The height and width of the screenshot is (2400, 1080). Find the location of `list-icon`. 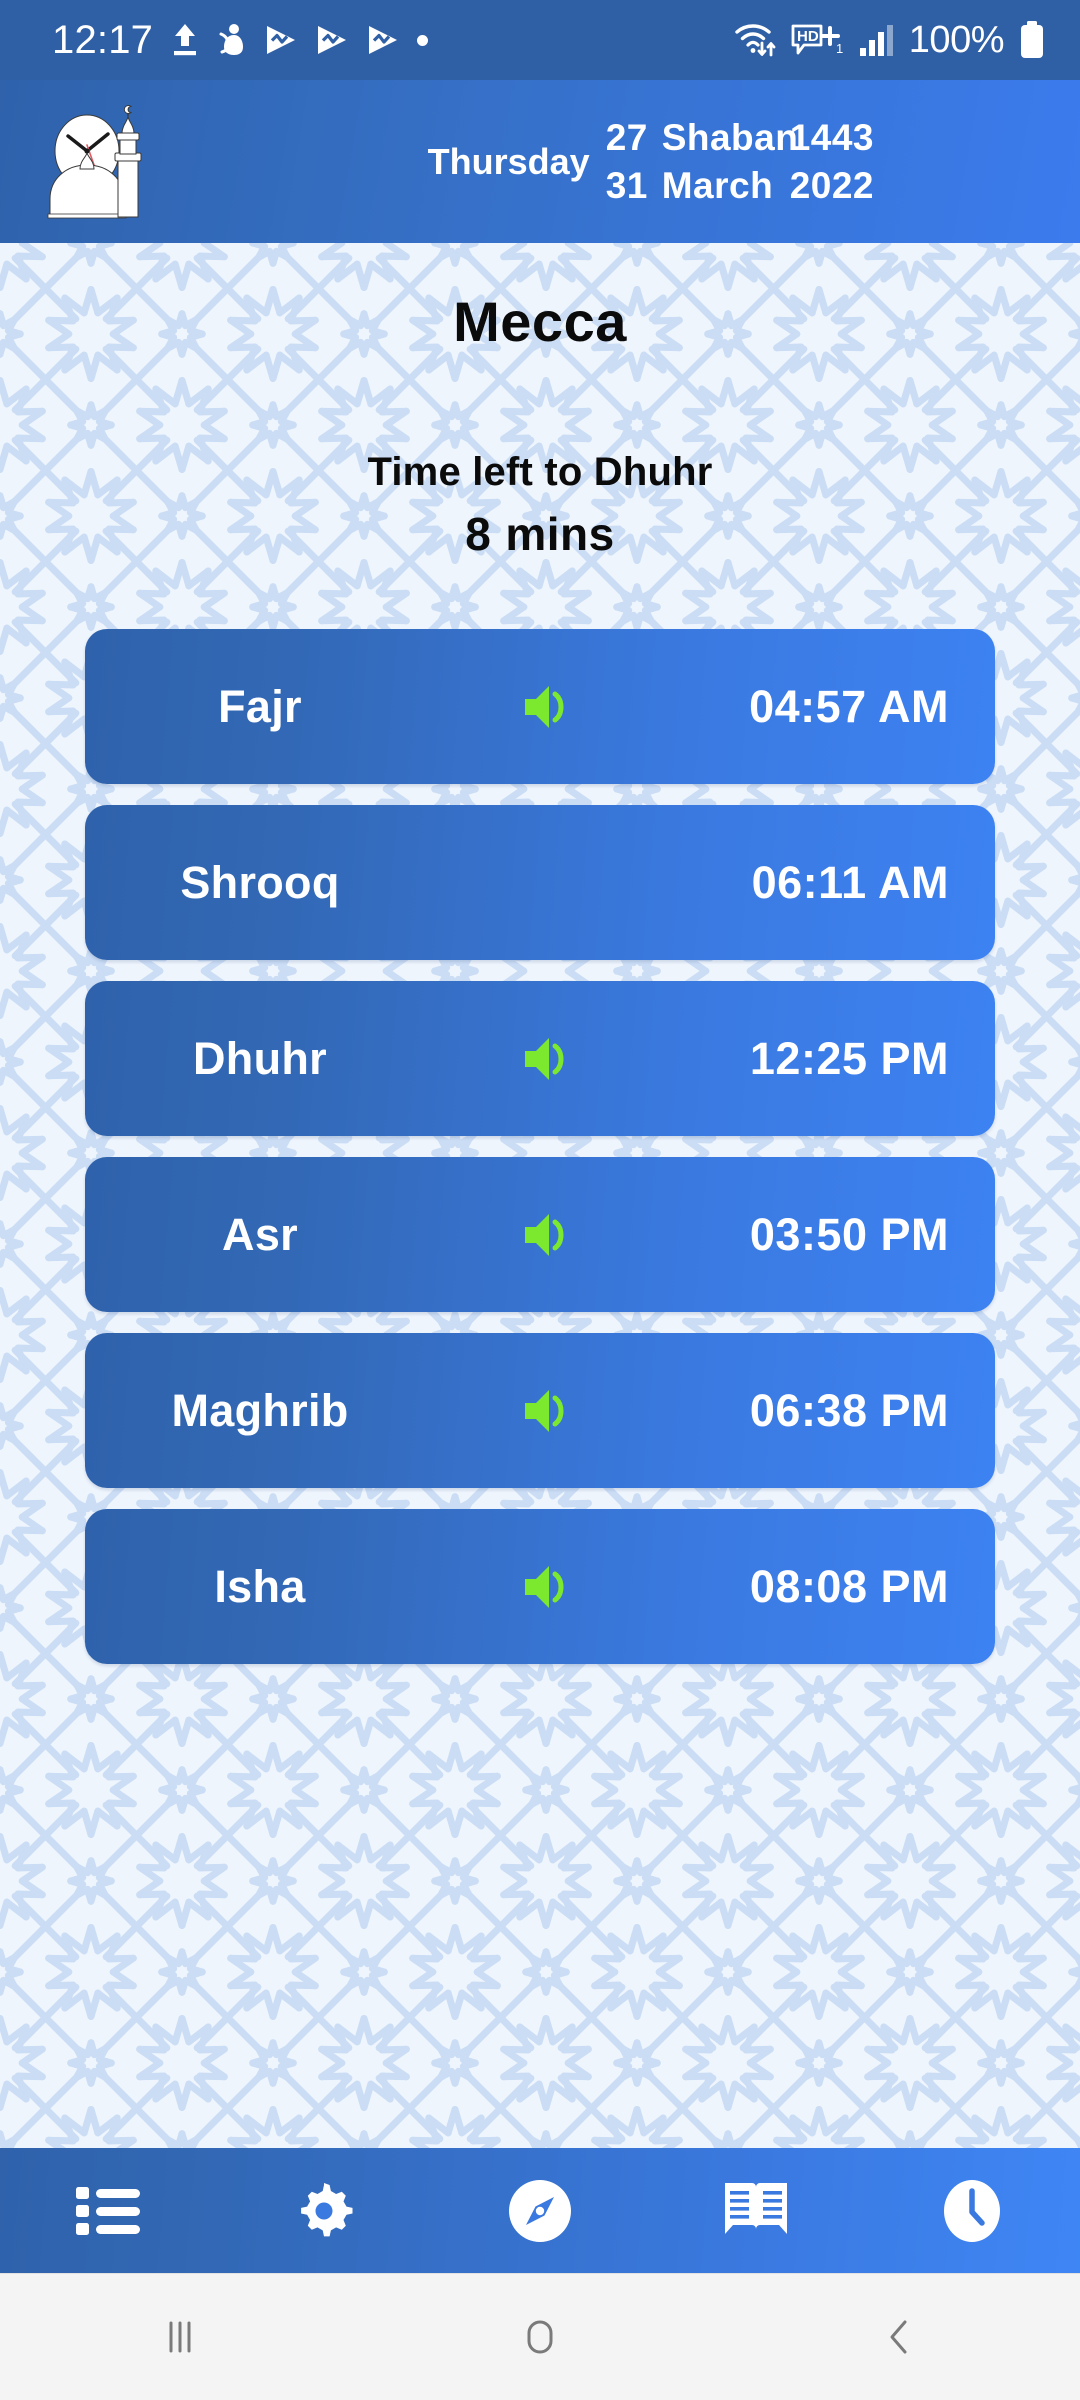

list-icon is located at coordinates (108, 2210).